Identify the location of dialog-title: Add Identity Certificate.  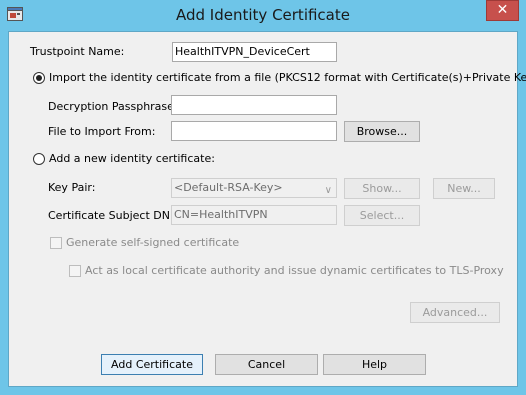
(263, 15).